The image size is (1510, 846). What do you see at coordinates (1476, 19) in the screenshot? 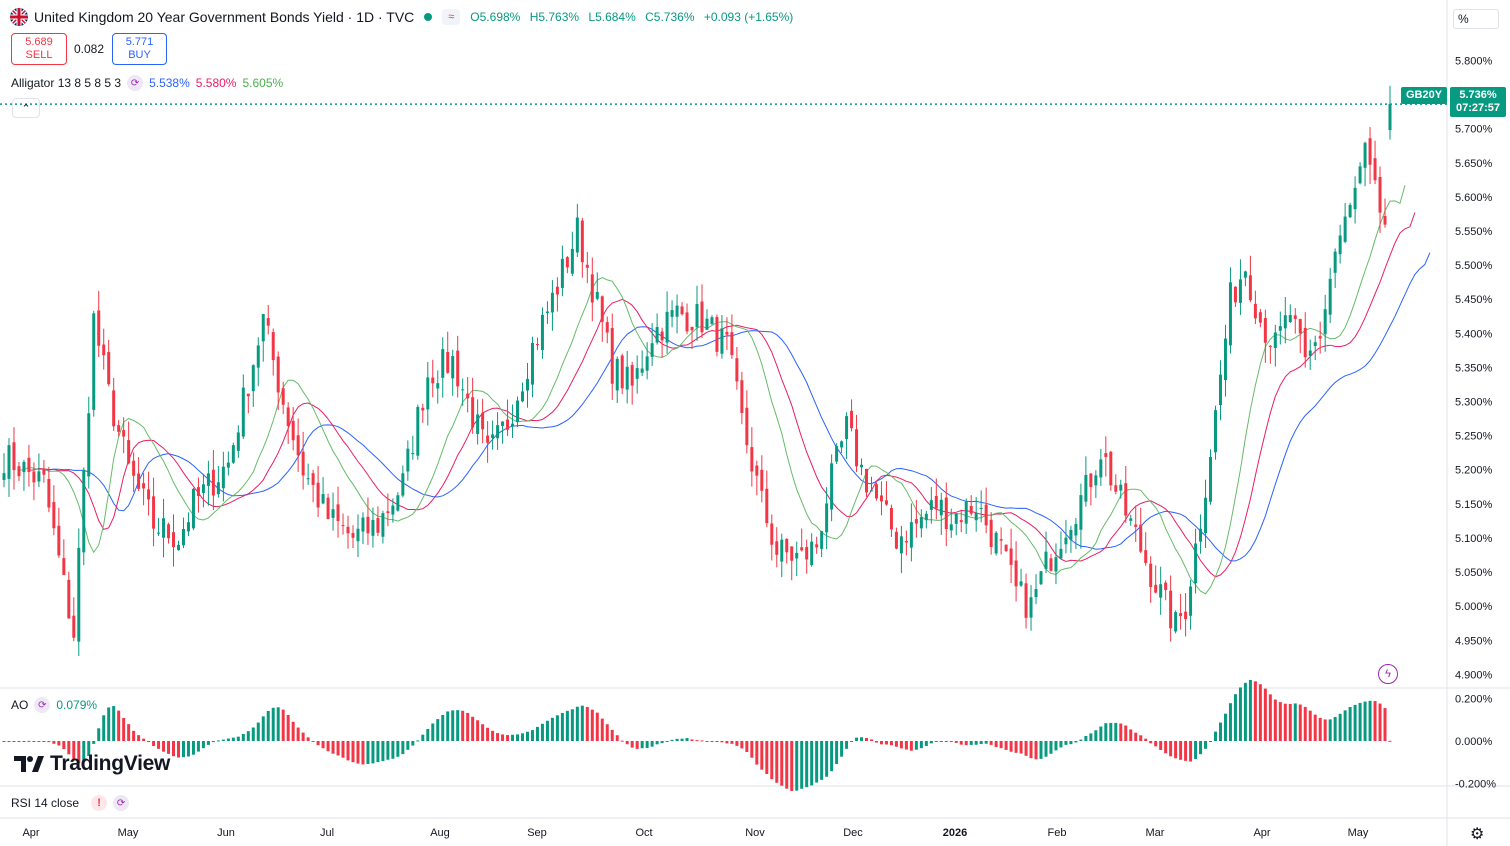
I see `scale-unit: %` at bounding box center [1476, 19].